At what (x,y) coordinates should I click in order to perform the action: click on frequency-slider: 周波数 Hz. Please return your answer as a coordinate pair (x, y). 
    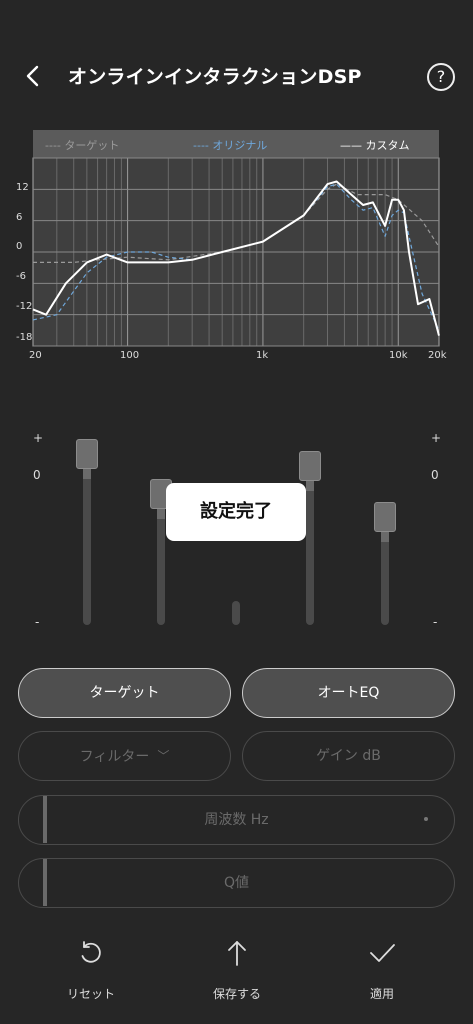
    Looking at the image, I should click on (236, 820).